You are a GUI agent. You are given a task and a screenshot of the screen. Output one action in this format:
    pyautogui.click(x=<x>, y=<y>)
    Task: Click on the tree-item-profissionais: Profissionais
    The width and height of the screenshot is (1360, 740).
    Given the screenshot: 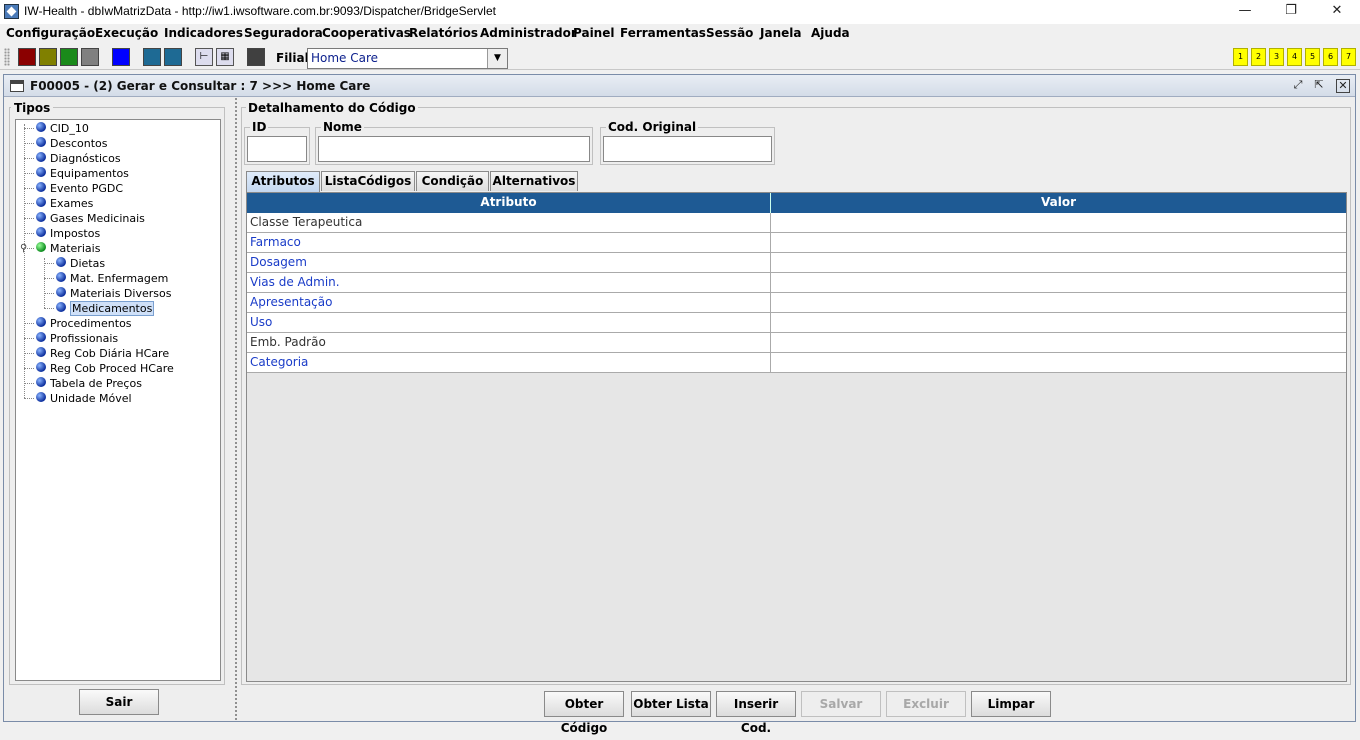 What is the action you would take?
    pyautogui.click(x=77, y=338)
    